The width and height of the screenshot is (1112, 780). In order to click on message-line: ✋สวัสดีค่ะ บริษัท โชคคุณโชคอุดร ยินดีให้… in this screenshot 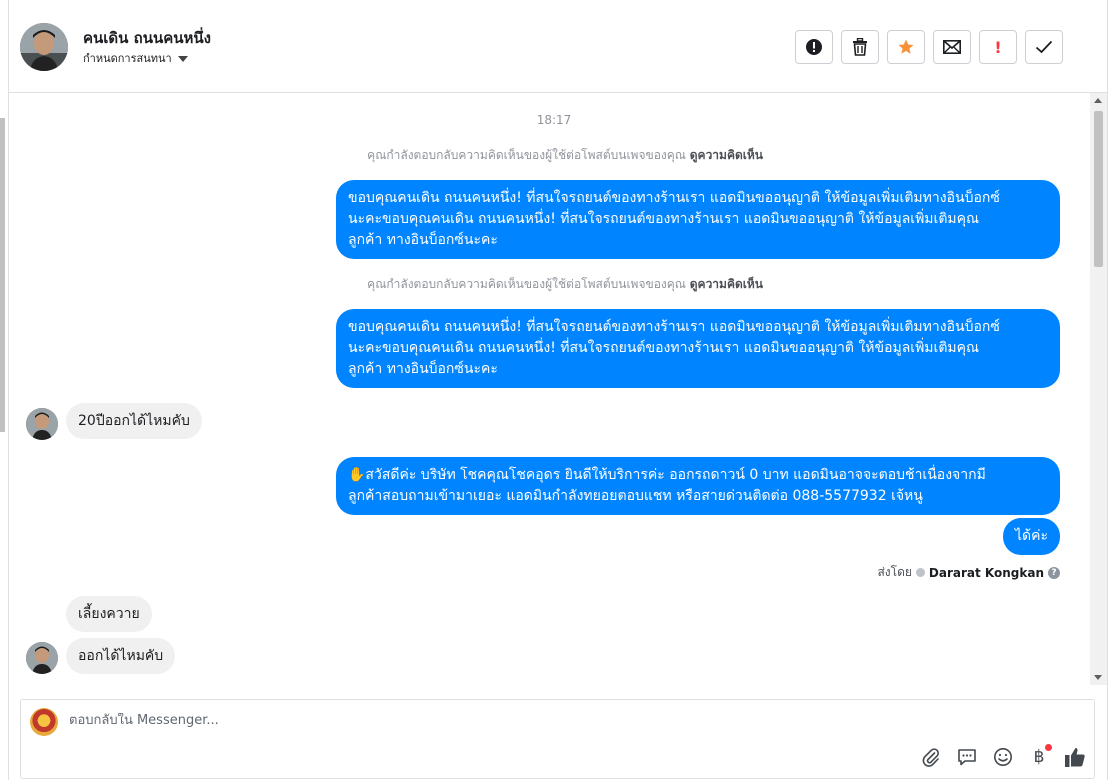, I will do `click(667, 475)`.